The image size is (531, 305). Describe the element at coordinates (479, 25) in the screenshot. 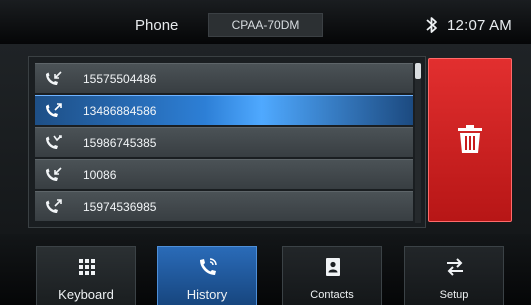

I see `clock: 12:07 AM` at that location.